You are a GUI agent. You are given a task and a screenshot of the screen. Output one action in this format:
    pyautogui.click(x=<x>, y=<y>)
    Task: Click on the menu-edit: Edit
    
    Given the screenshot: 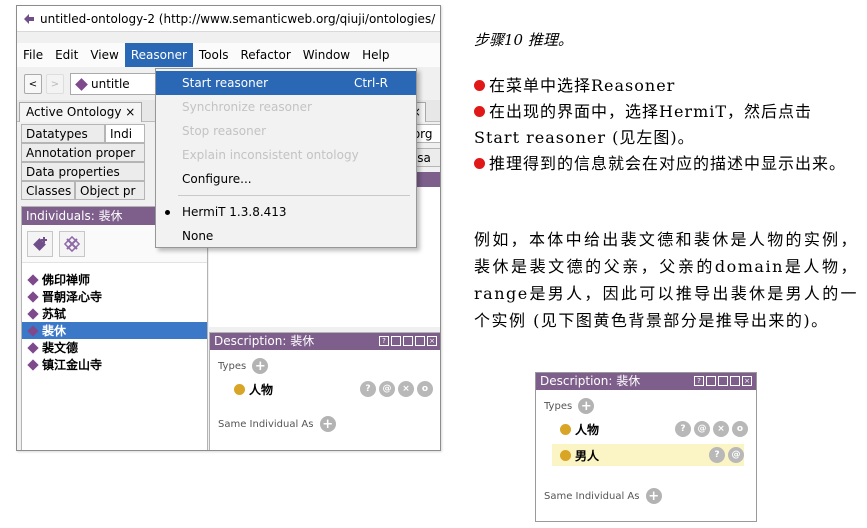 What is the action you would take?
    pyautogui.click(x=66, y=55)
    